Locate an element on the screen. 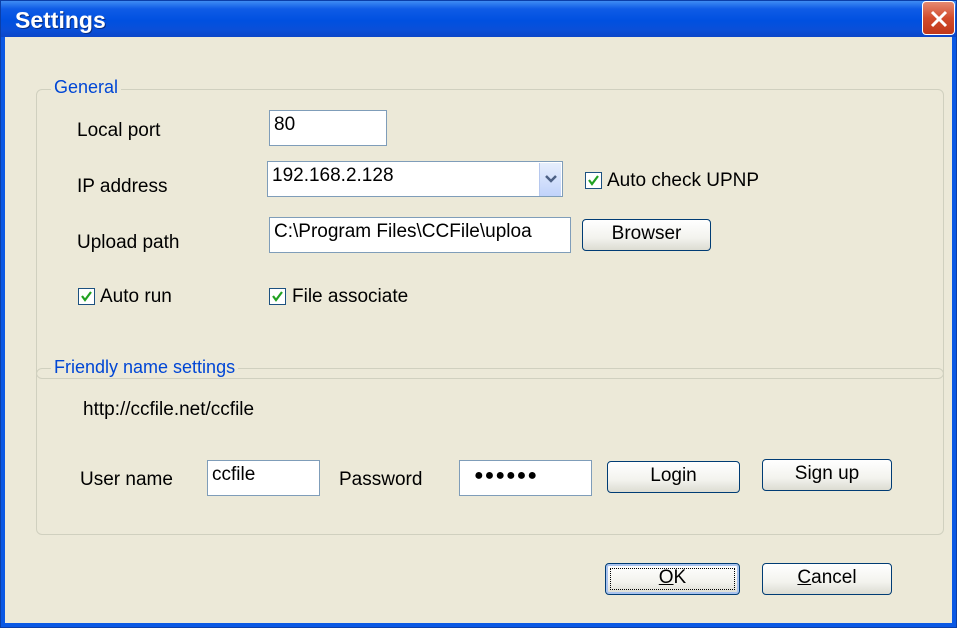  file-associate-checkbox is located at coordinates (277, 296).